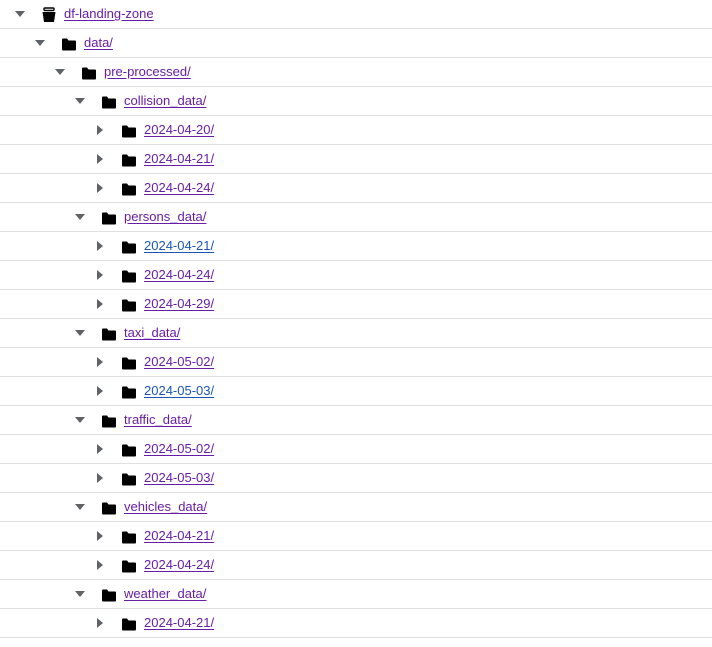  Describe the element at coordinates (165, 217) in the screenshot. I see `tree-node-label: persons_data/` at that location.